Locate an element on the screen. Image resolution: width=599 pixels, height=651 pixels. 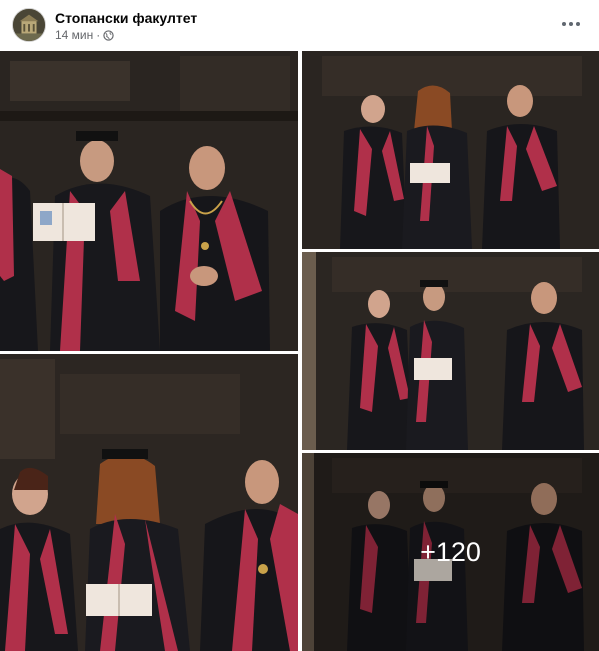
post-header: Стопански факултет 14 мин · is located at coordinates (299, 25).